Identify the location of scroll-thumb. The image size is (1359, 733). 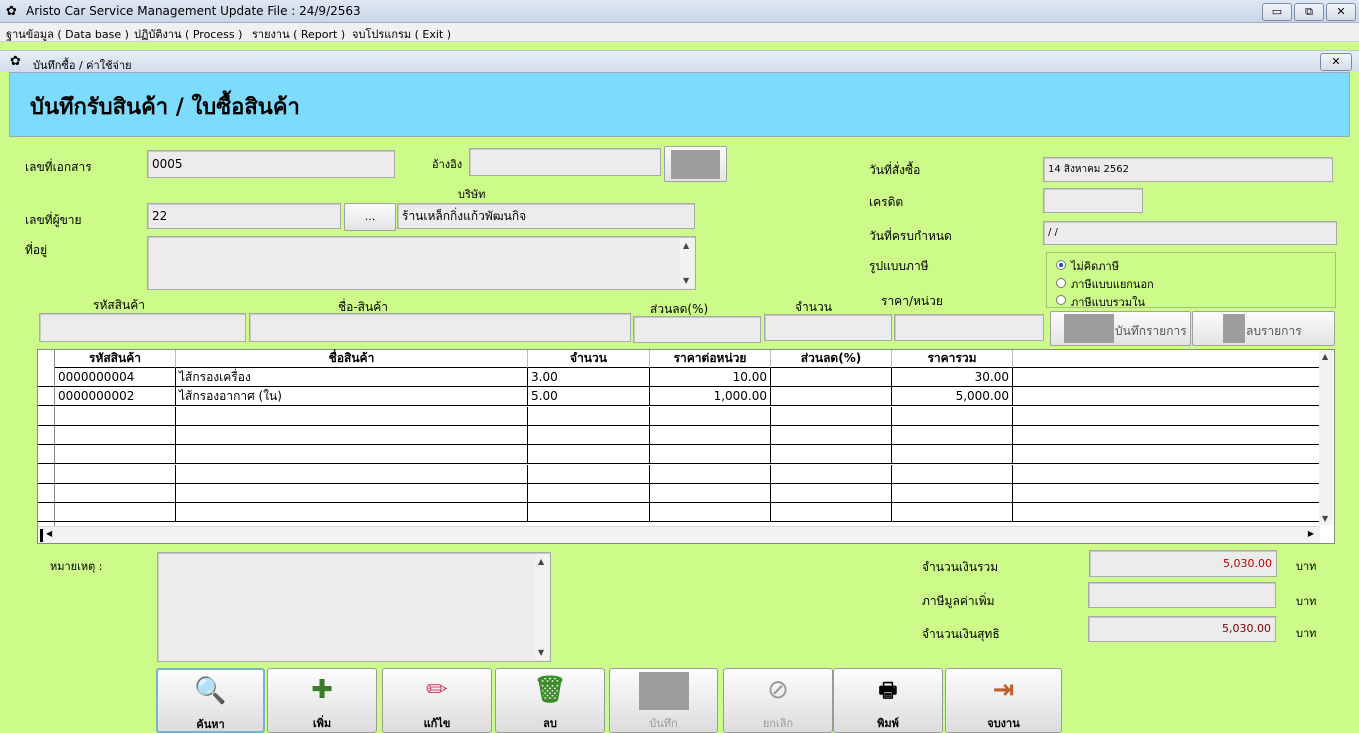
(41, 535).